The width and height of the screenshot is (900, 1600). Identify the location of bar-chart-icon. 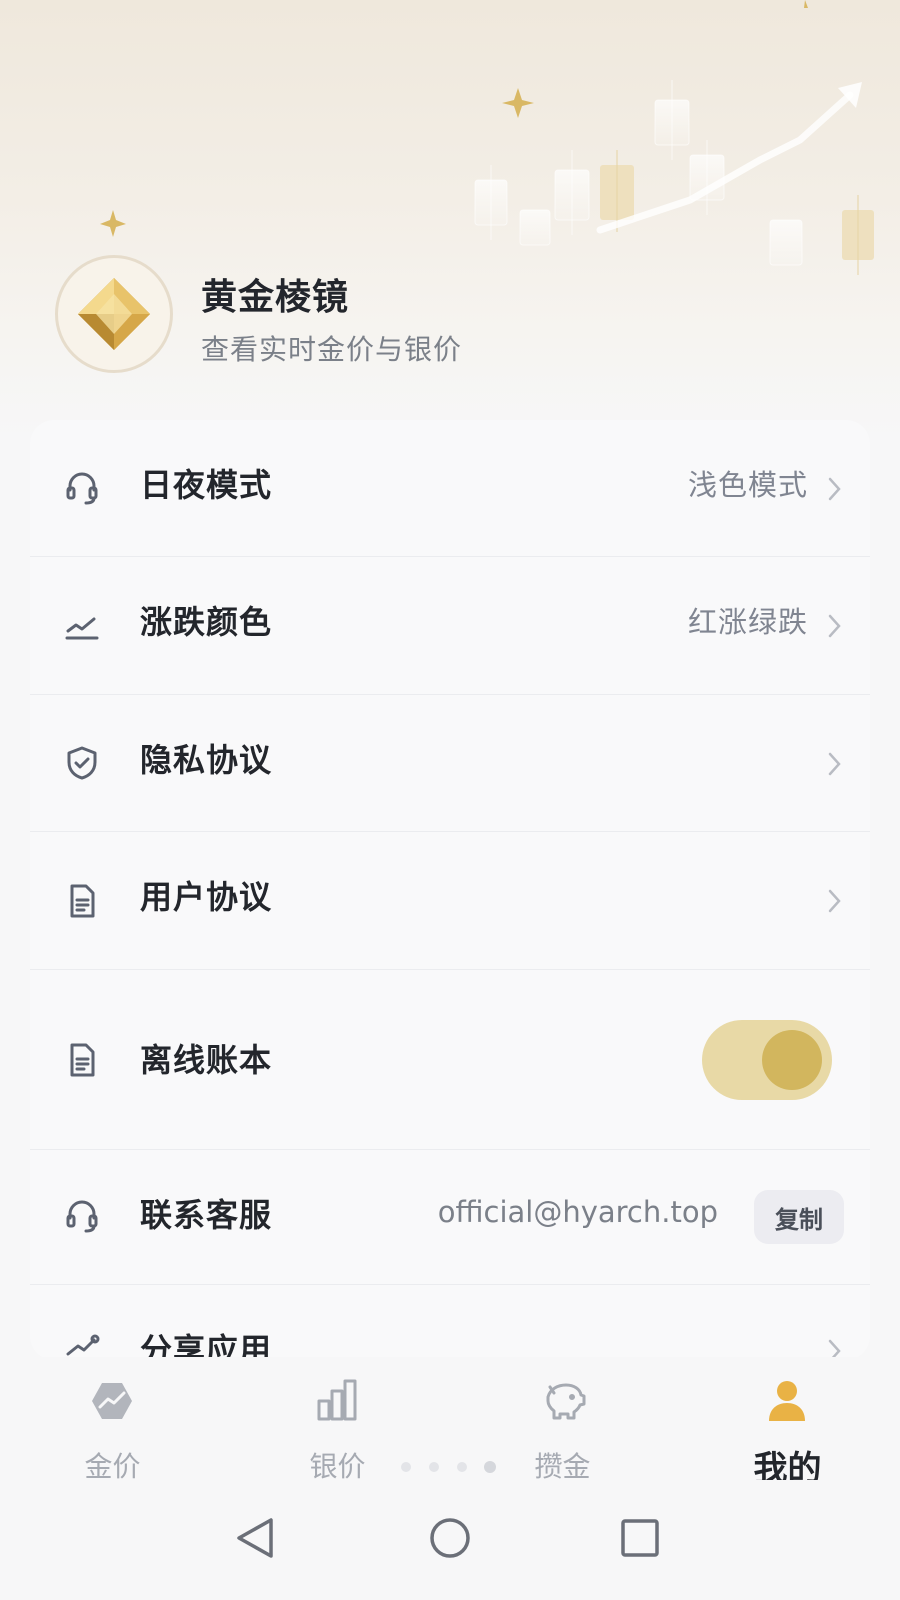
(337, 1400).